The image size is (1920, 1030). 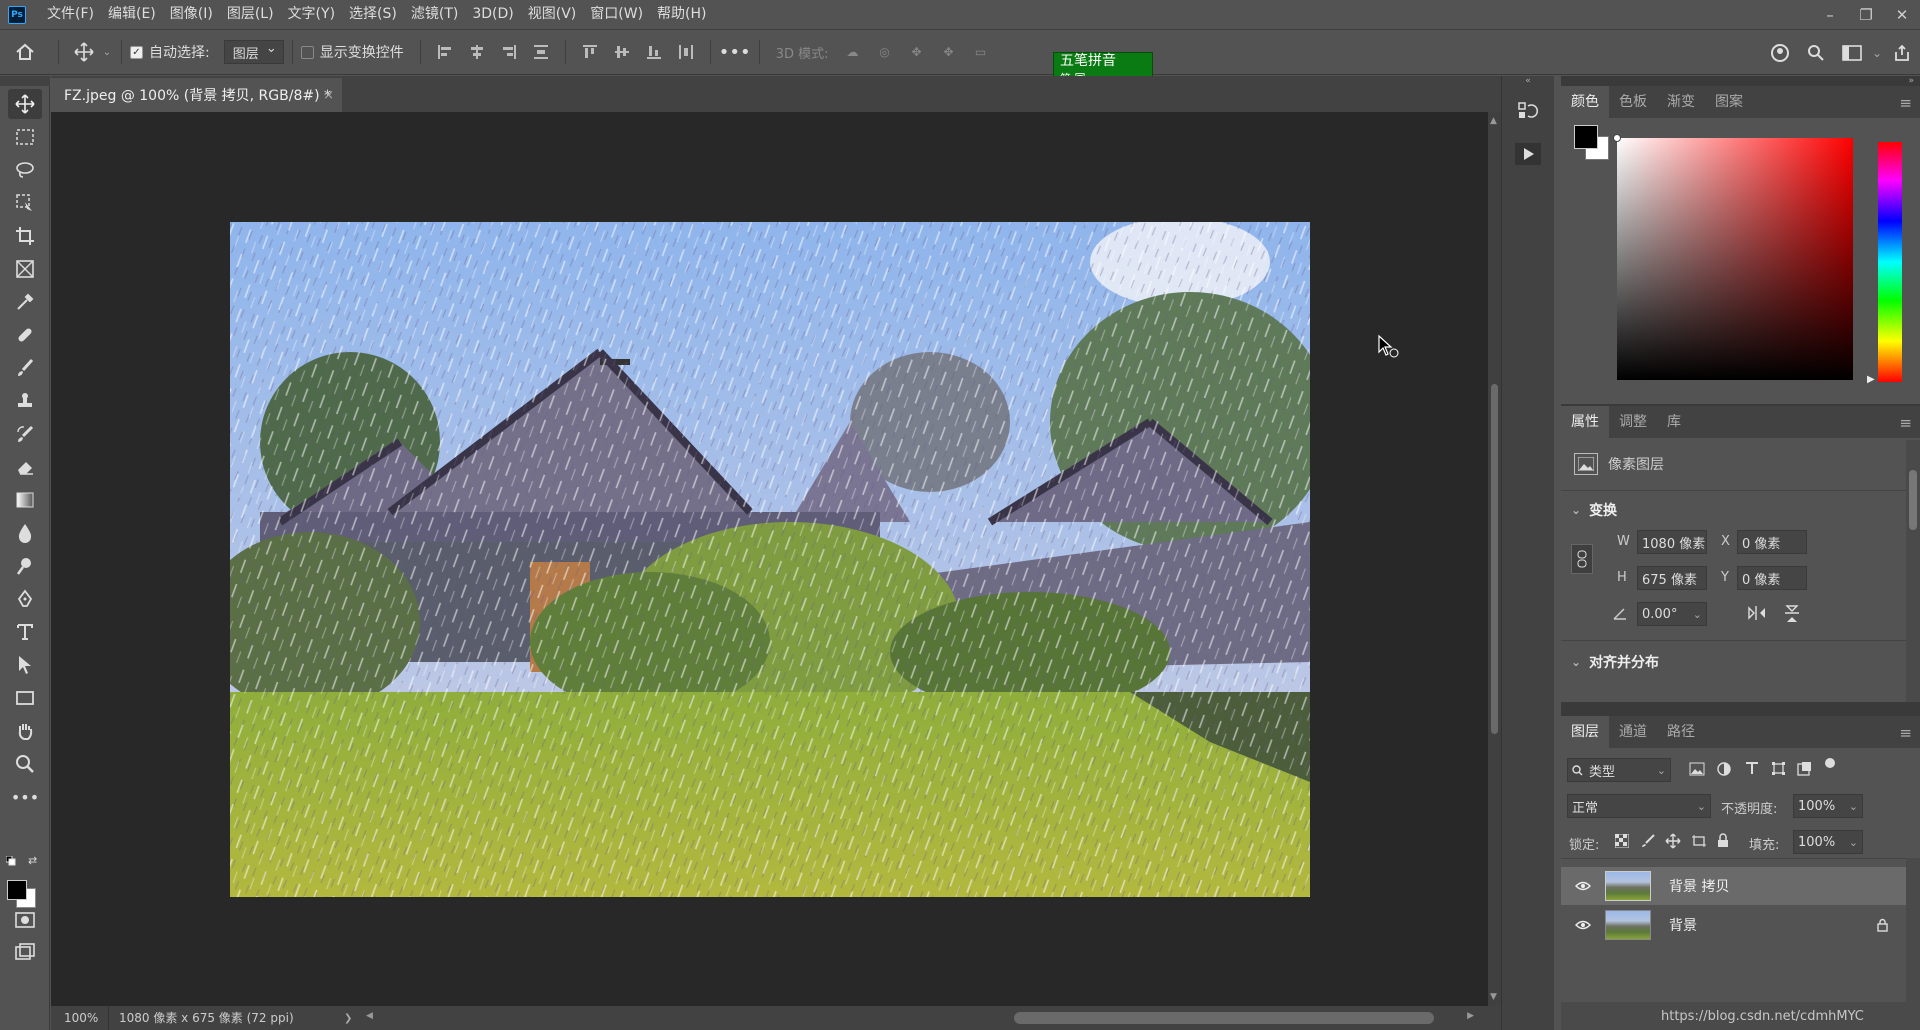 What do you see at coordinates (25, 434) in the screenshot?
I see `history-brush-tool-icon` at bounding box center [25, 434].